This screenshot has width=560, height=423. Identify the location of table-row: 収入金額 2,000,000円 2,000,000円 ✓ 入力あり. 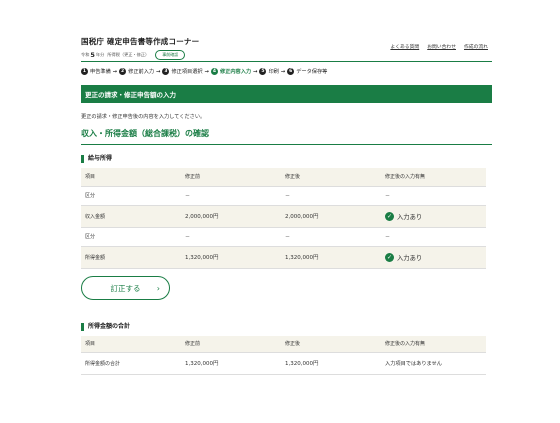
(283, 216).